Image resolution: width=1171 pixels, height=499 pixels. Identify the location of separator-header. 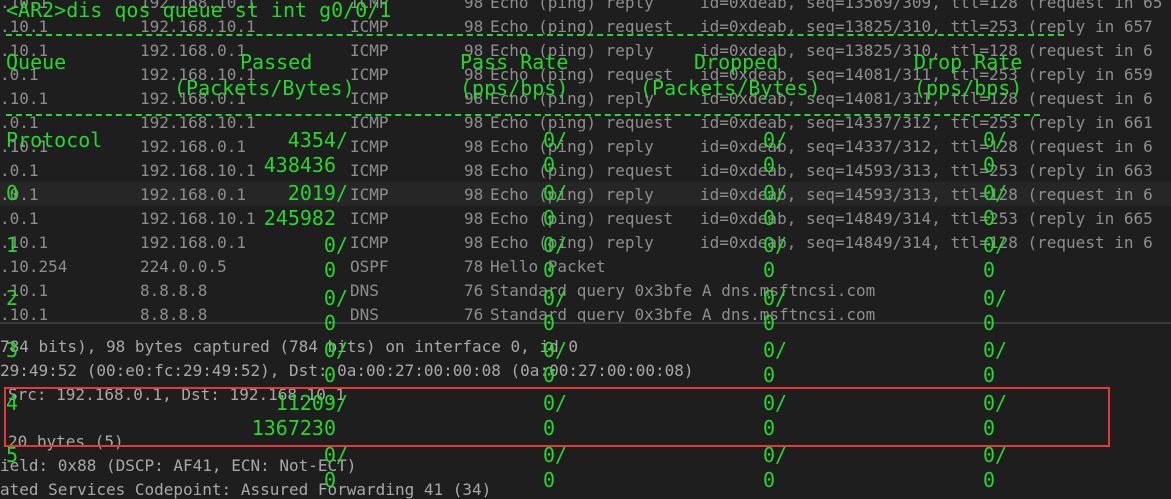
(523, 115).